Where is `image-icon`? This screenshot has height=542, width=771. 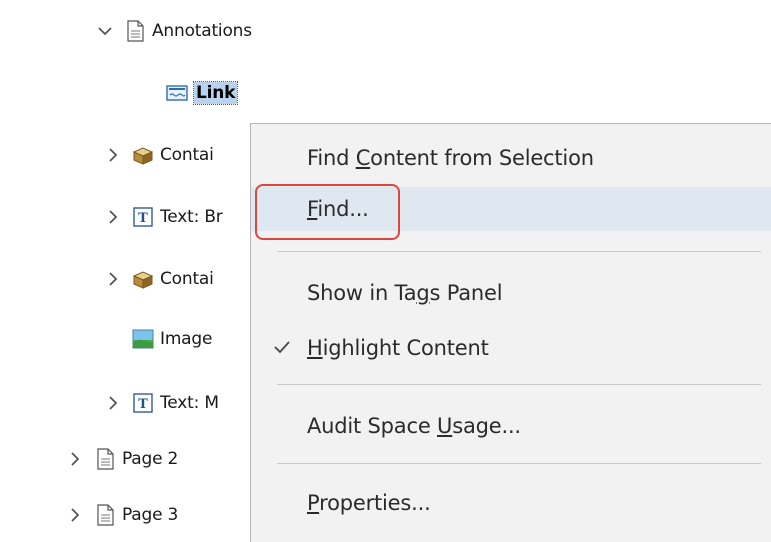
image-icon is located at coordinates (143, 339).